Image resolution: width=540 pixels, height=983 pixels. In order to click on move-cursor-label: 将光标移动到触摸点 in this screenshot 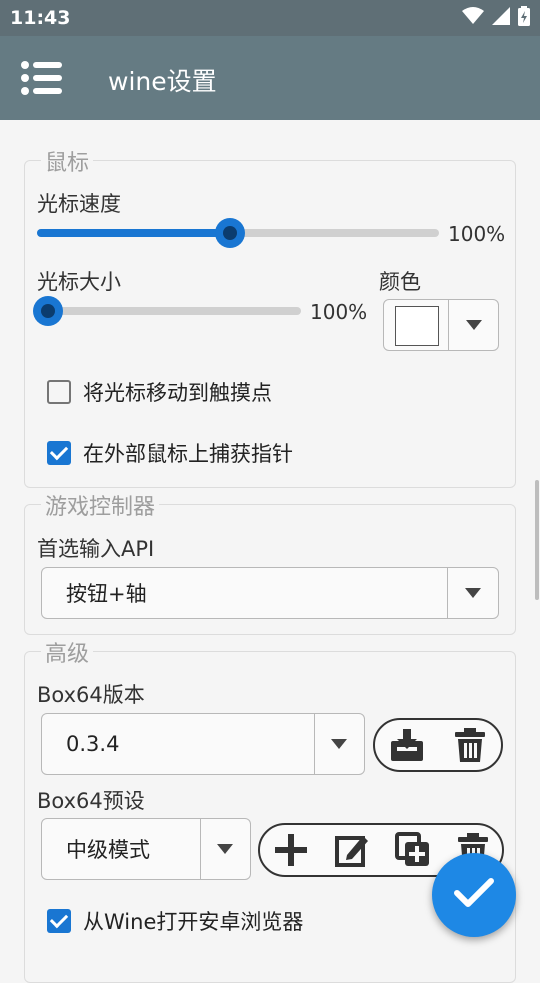, I will do `click(177, 393)`.